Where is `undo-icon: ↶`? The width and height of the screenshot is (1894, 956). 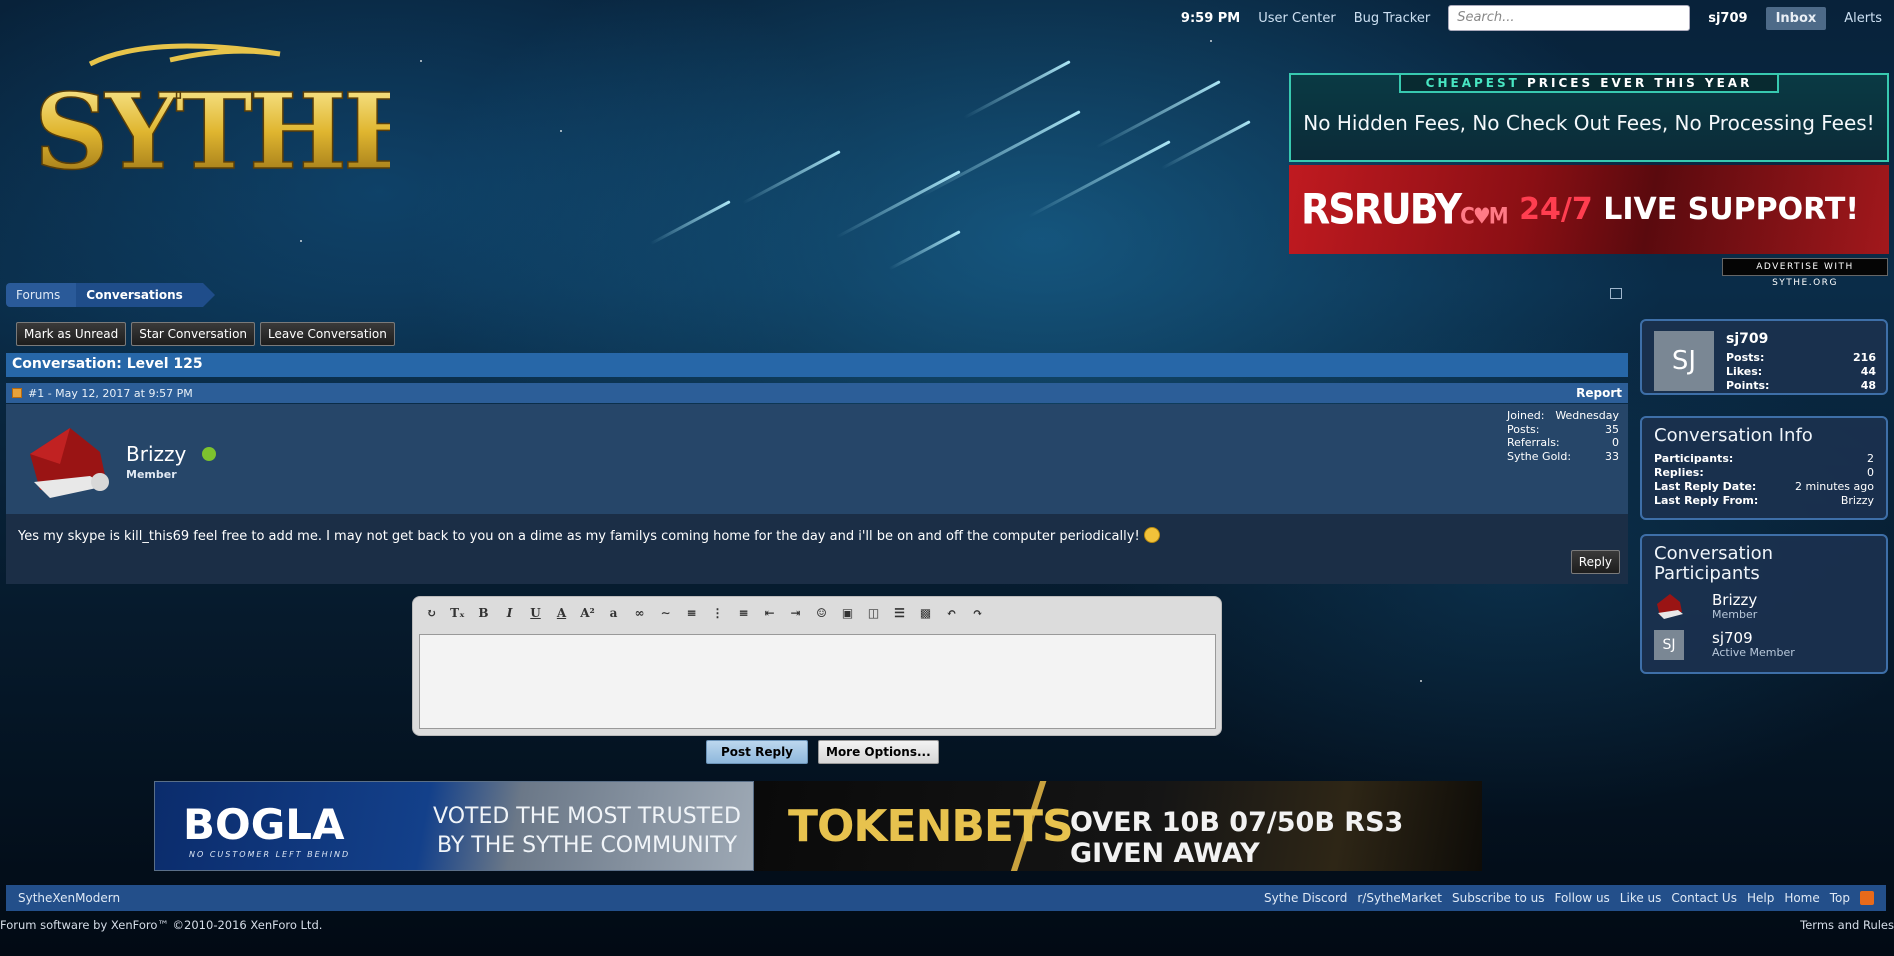
undo-icon: ↶ is located at coordinates (951, 613).